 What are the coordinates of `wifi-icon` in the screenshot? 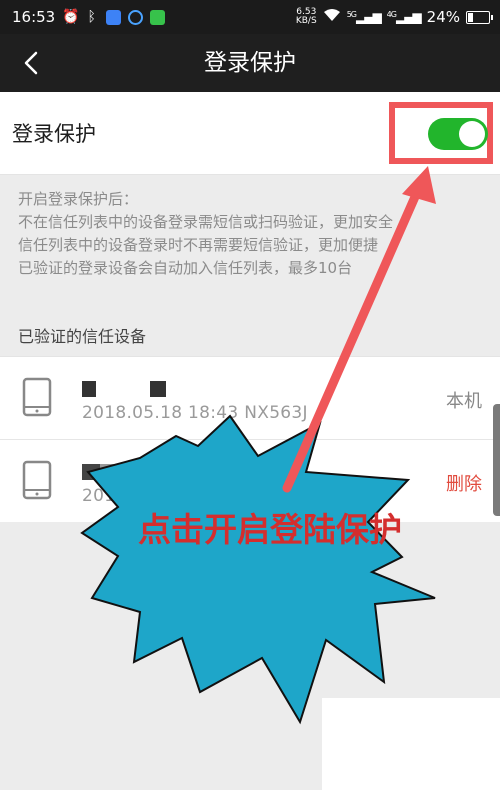 It's located at (332, 17).